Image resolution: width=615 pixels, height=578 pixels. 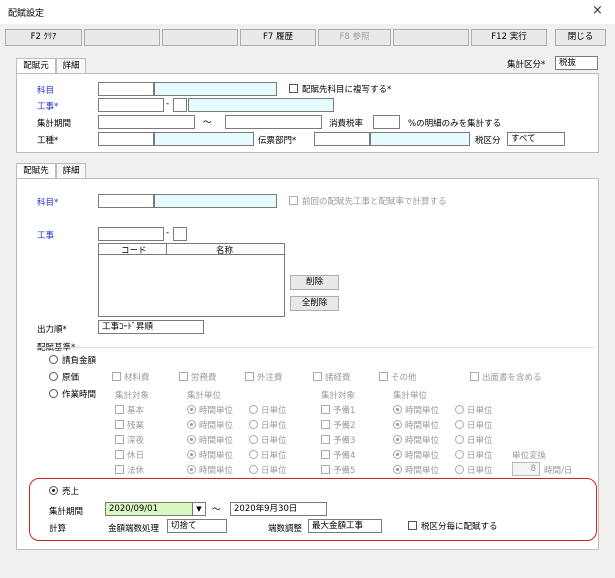 I want to click on tab-destination-detail: 詳細, so click(x=71, y=170).